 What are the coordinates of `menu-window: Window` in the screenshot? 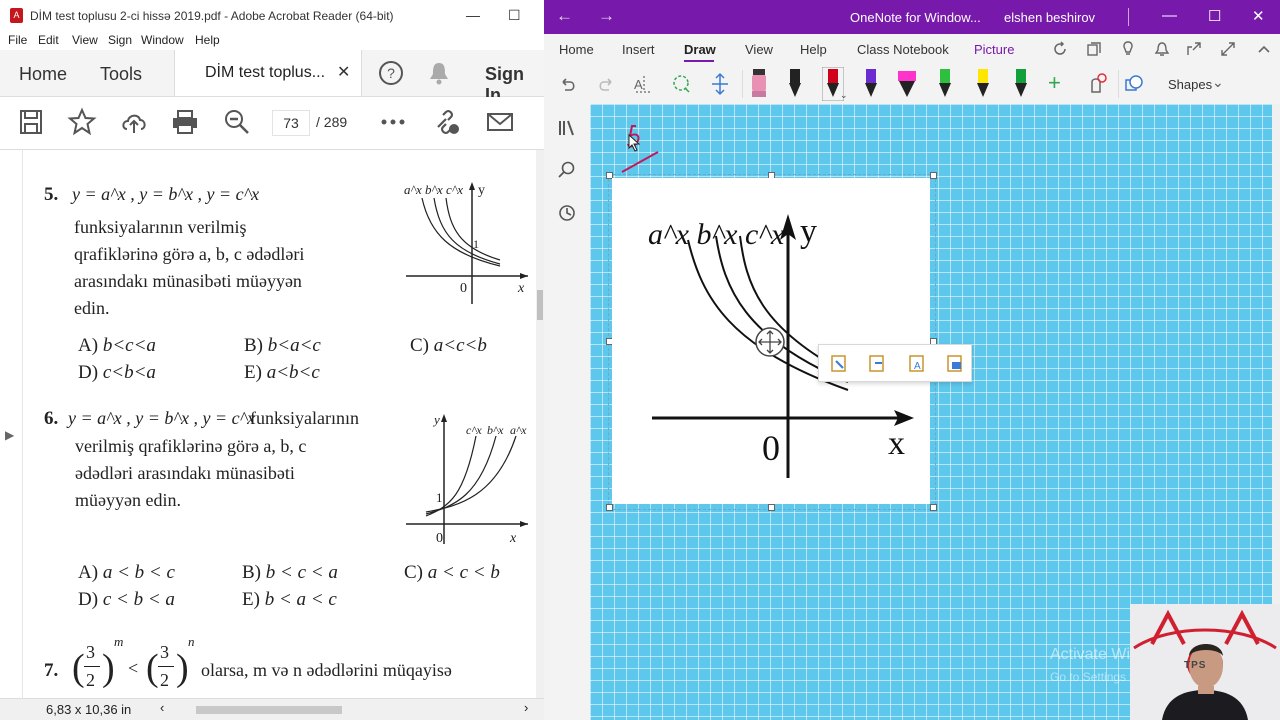 It's located at (162, 40).